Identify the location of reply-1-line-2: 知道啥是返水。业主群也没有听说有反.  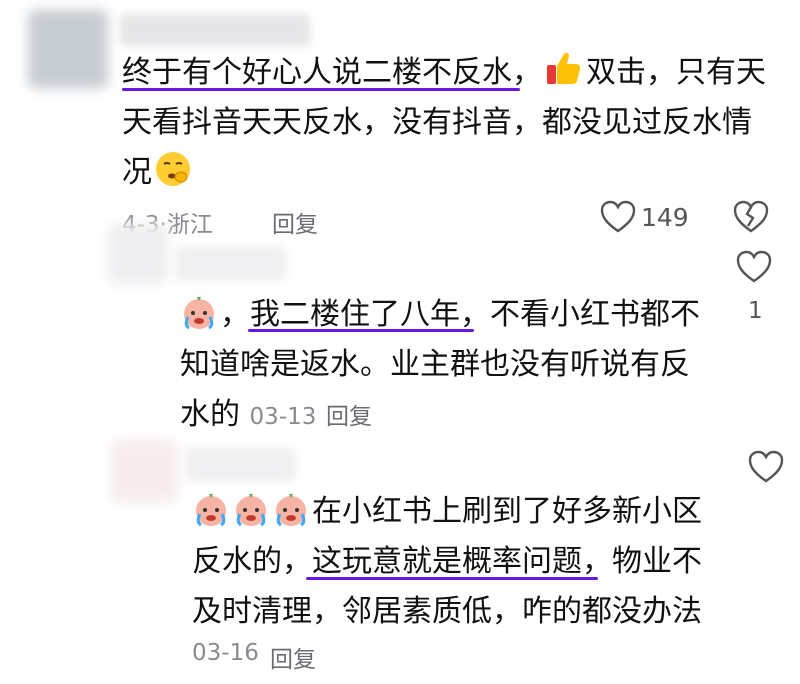
(435, 364).